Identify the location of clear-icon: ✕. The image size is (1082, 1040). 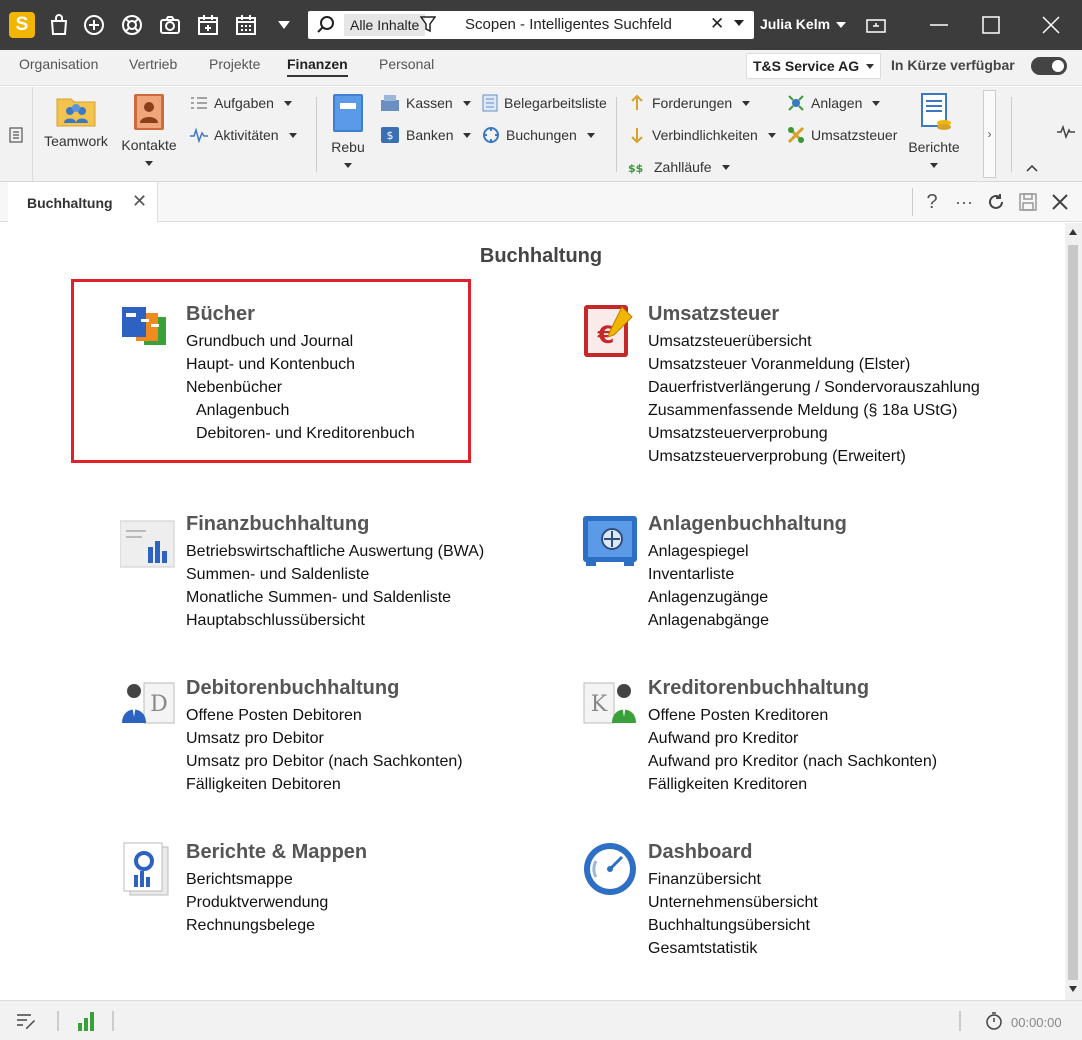
(717, 24).